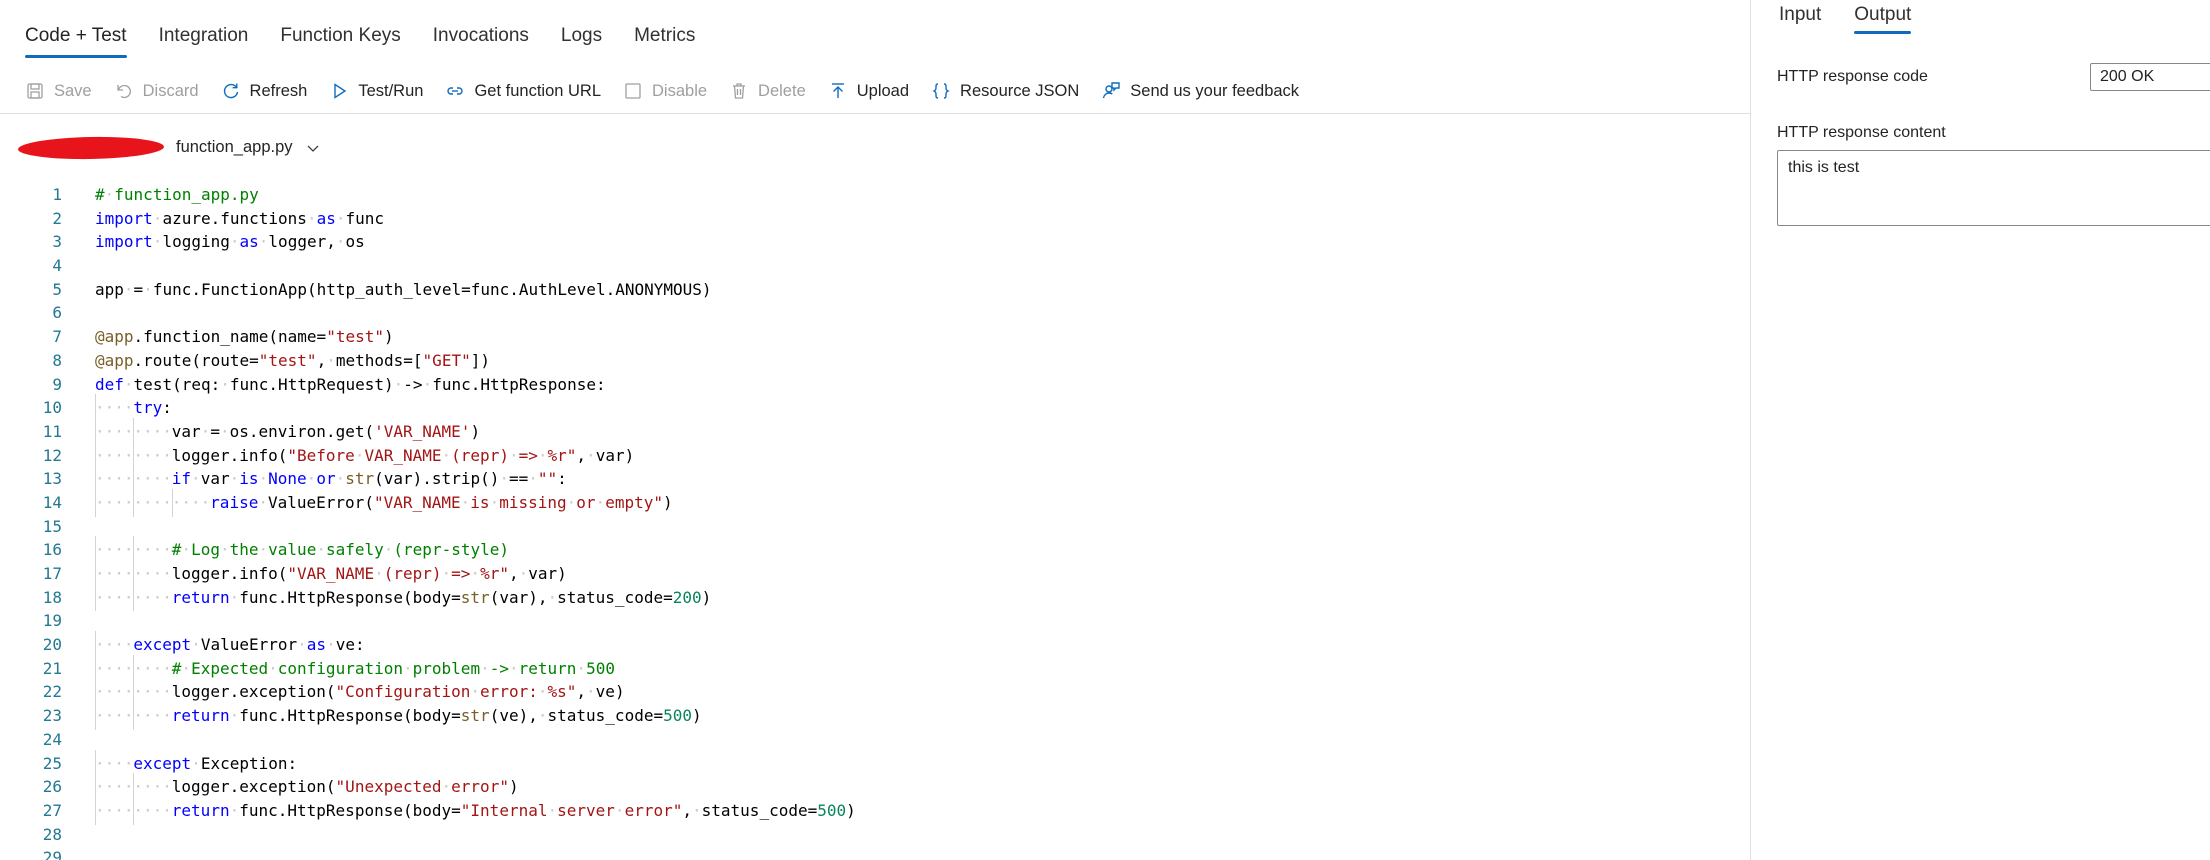 This screenshot has height=860, width=2210. Describe the element at coordinates (1993, 188) in the screenshot. I see `http-response-content-field: this is test` at that location.